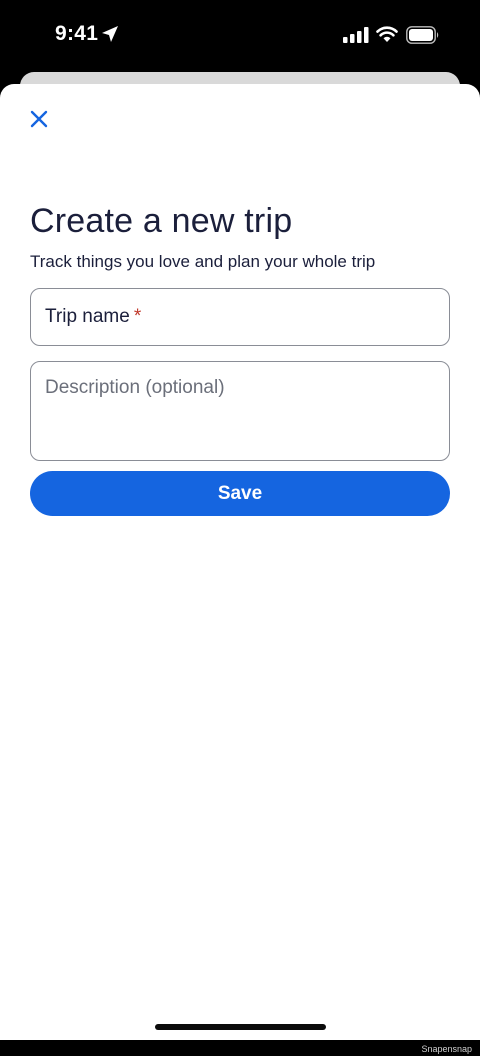 This screenshot has width=480, height=1056. I want to click on trip-name-field: Trip name *, so click(240, 317).